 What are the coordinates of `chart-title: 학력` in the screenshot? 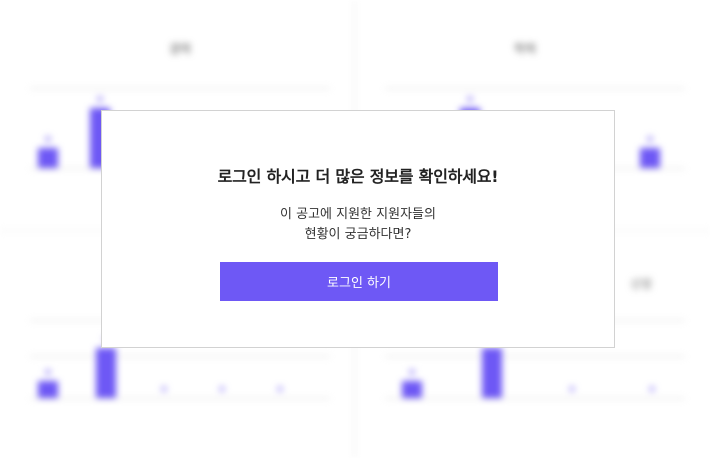 It's located at (525, 49).